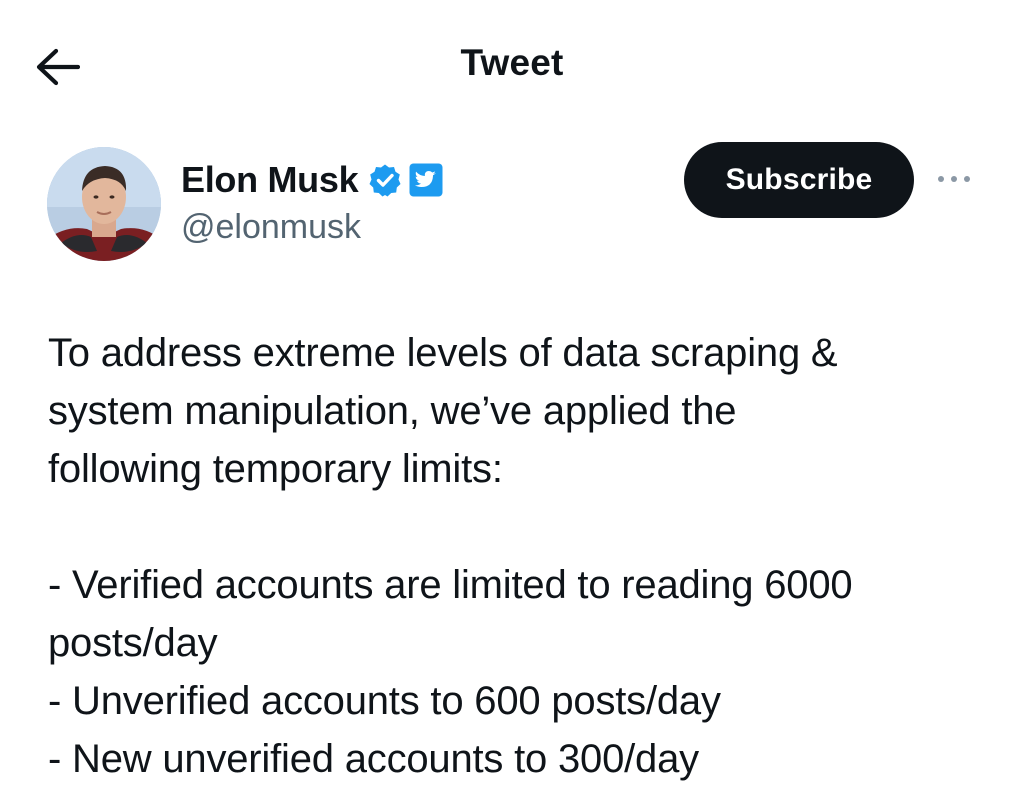 Image resolution: width=1024 pixels, height=806 pixels. I want to click on more-options-button, so click(954, 179).